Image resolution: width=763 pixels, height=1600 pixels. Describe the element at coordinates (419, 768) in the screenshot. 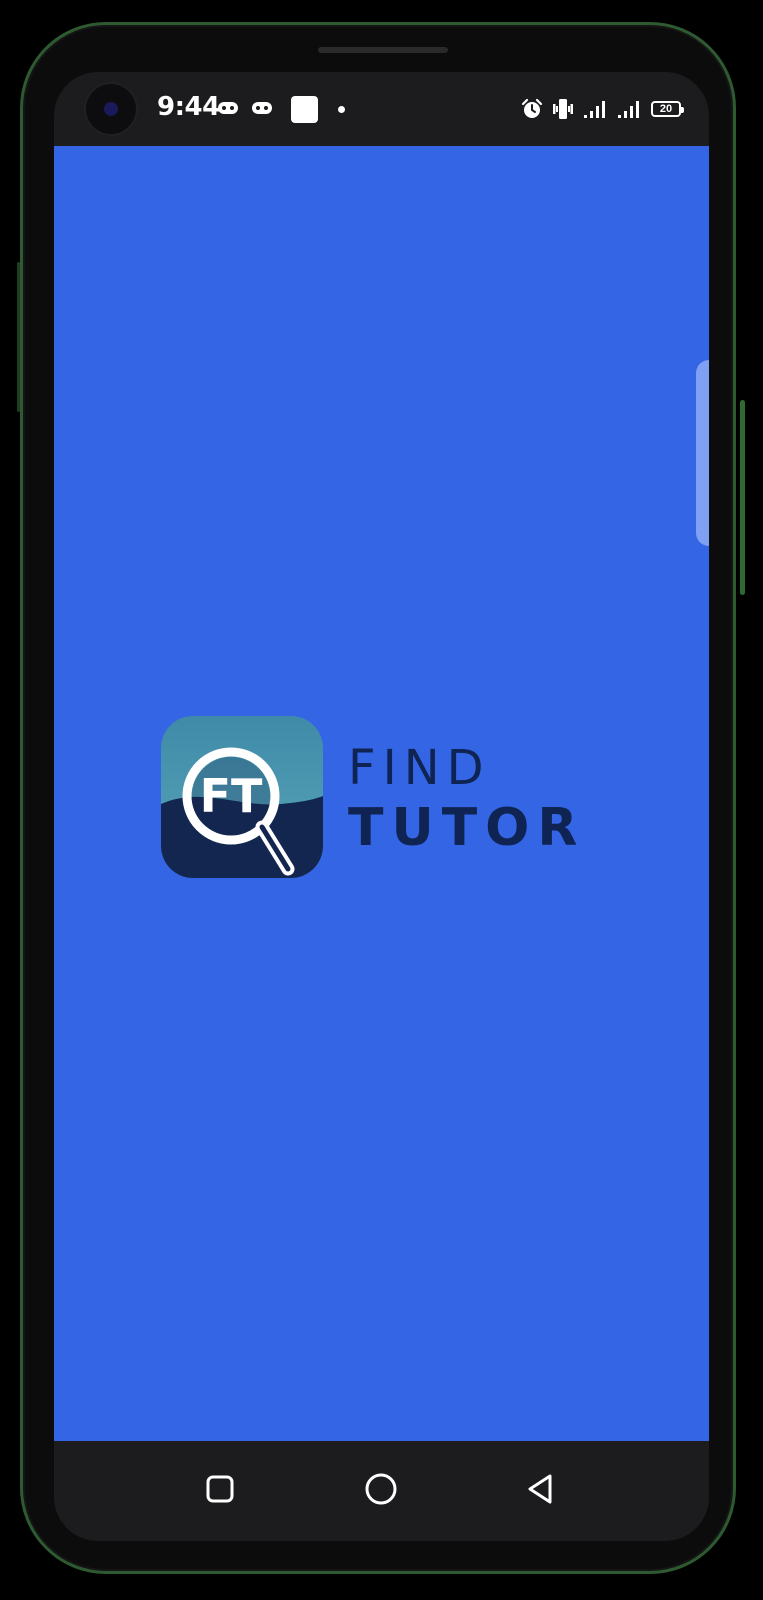

I see `brand-line-find: FIND` at that location.